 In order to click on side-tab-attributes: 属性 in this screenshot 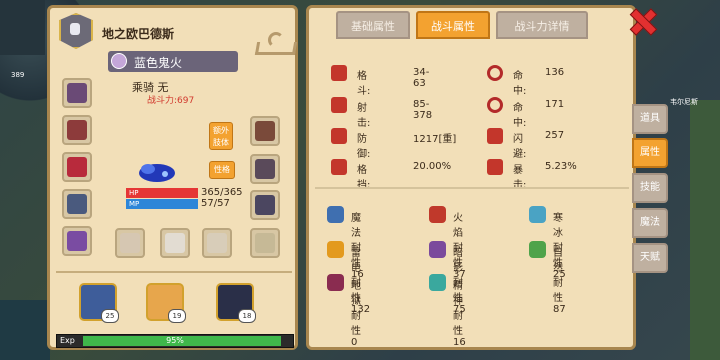, I will do `click(650, 153)`.